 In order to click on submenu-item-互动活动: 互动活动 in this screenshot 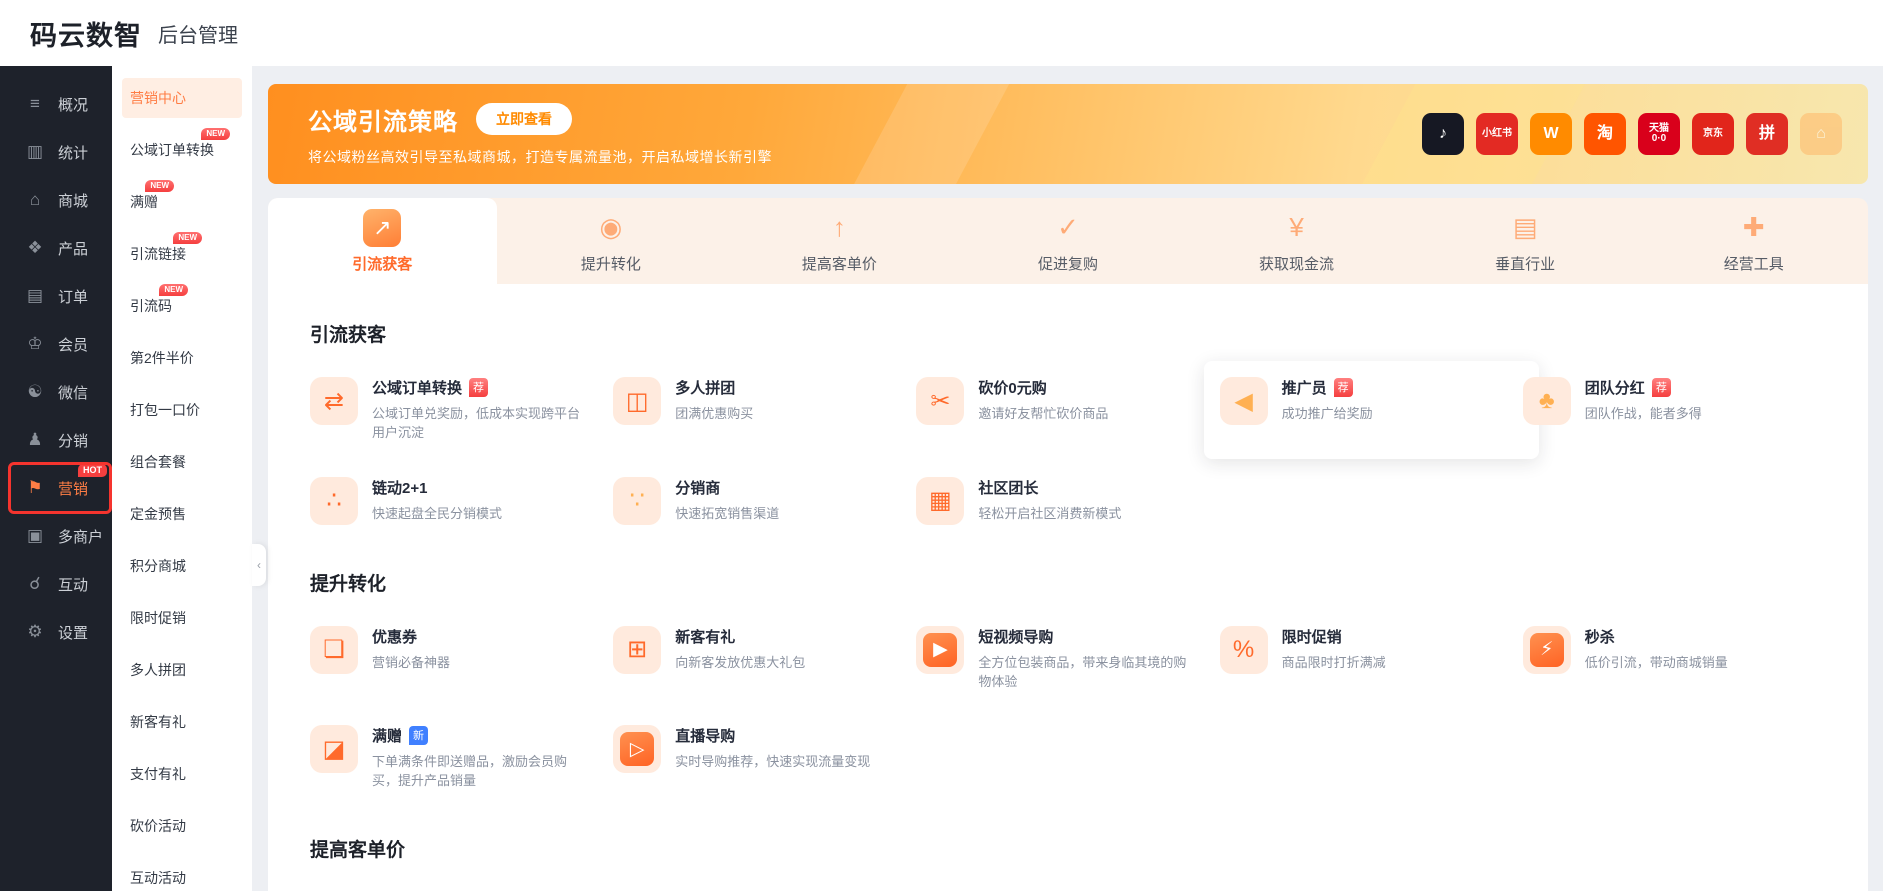, I will do `click(182, 874)`.